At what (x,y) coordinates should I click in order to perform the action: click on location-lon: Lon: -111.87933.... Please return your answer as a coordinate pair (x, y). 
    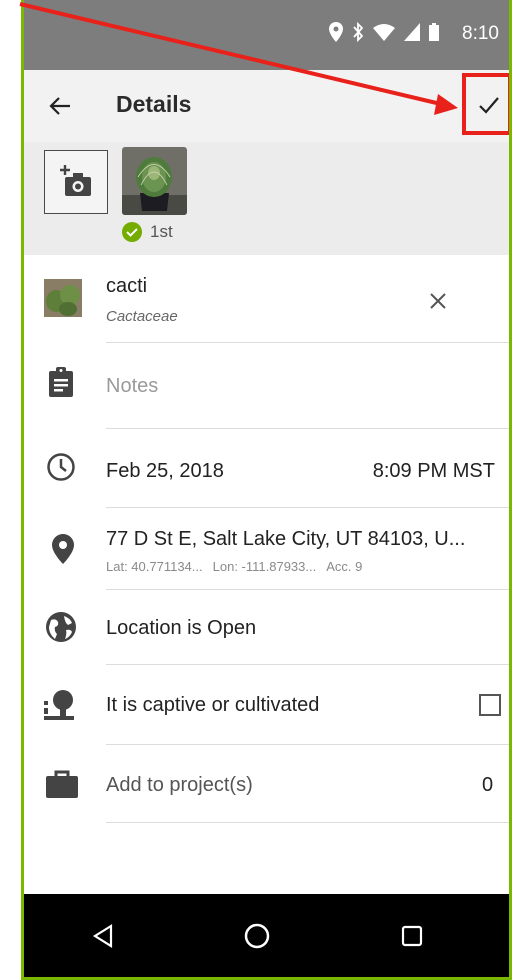
    Looking at the image, I should click on (264, 566).